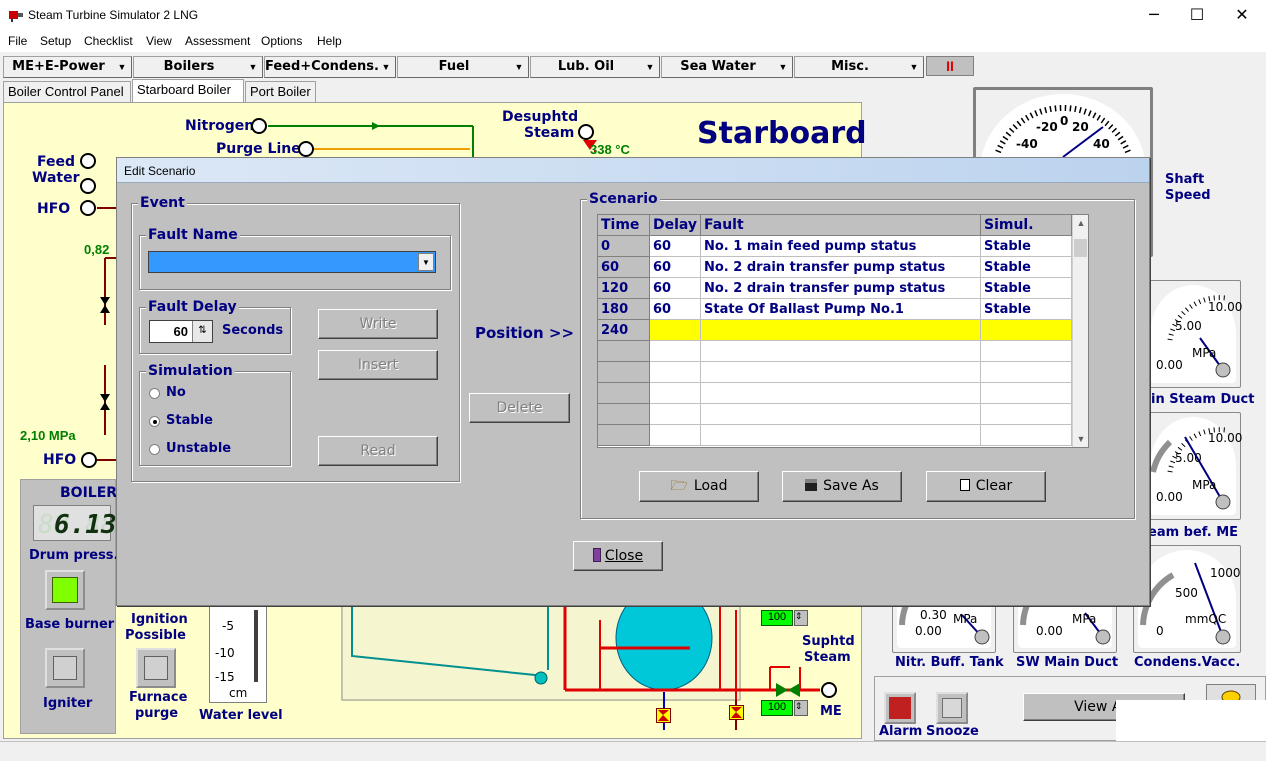  I want to click on table-cell: 180, so click(624, 309).